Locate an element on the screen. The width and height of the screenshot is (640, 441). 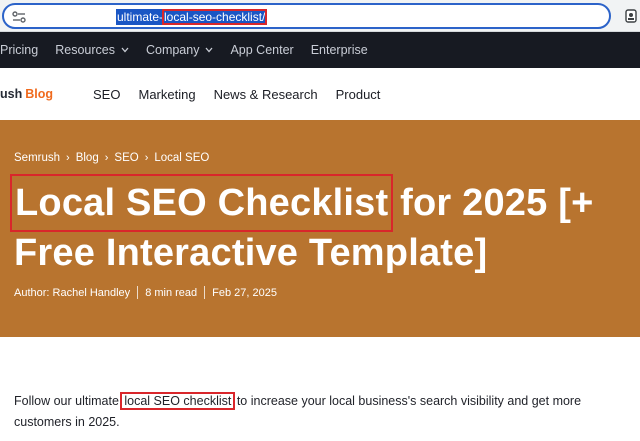
author: Author: Rachel Handley is located at coordinates (72, 293).